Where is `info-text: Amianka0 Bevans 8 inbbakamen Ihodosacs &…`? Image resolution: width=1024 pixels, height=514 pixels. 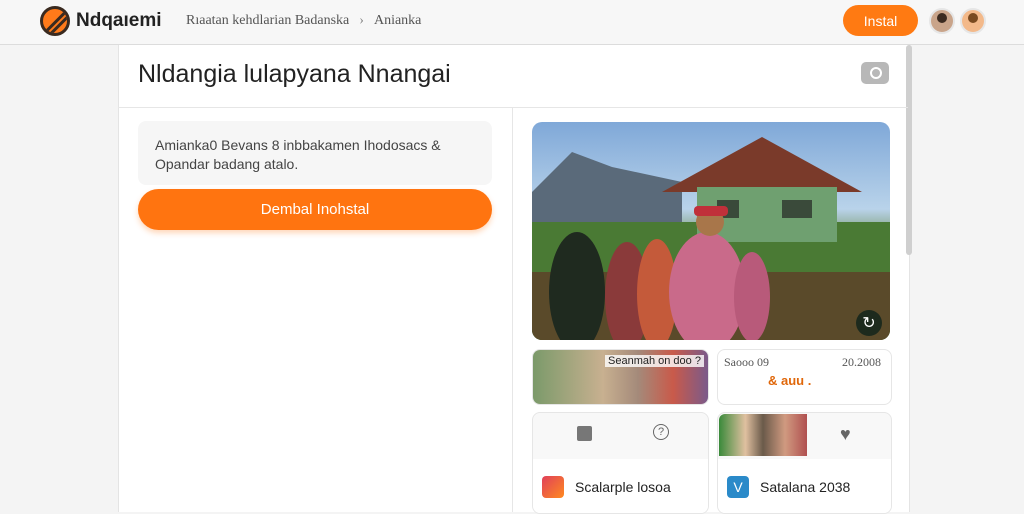
info-text: Amianka0 Bevans 8 inbbakamen Ihodosacs &… is located at coordinates (298, 154).